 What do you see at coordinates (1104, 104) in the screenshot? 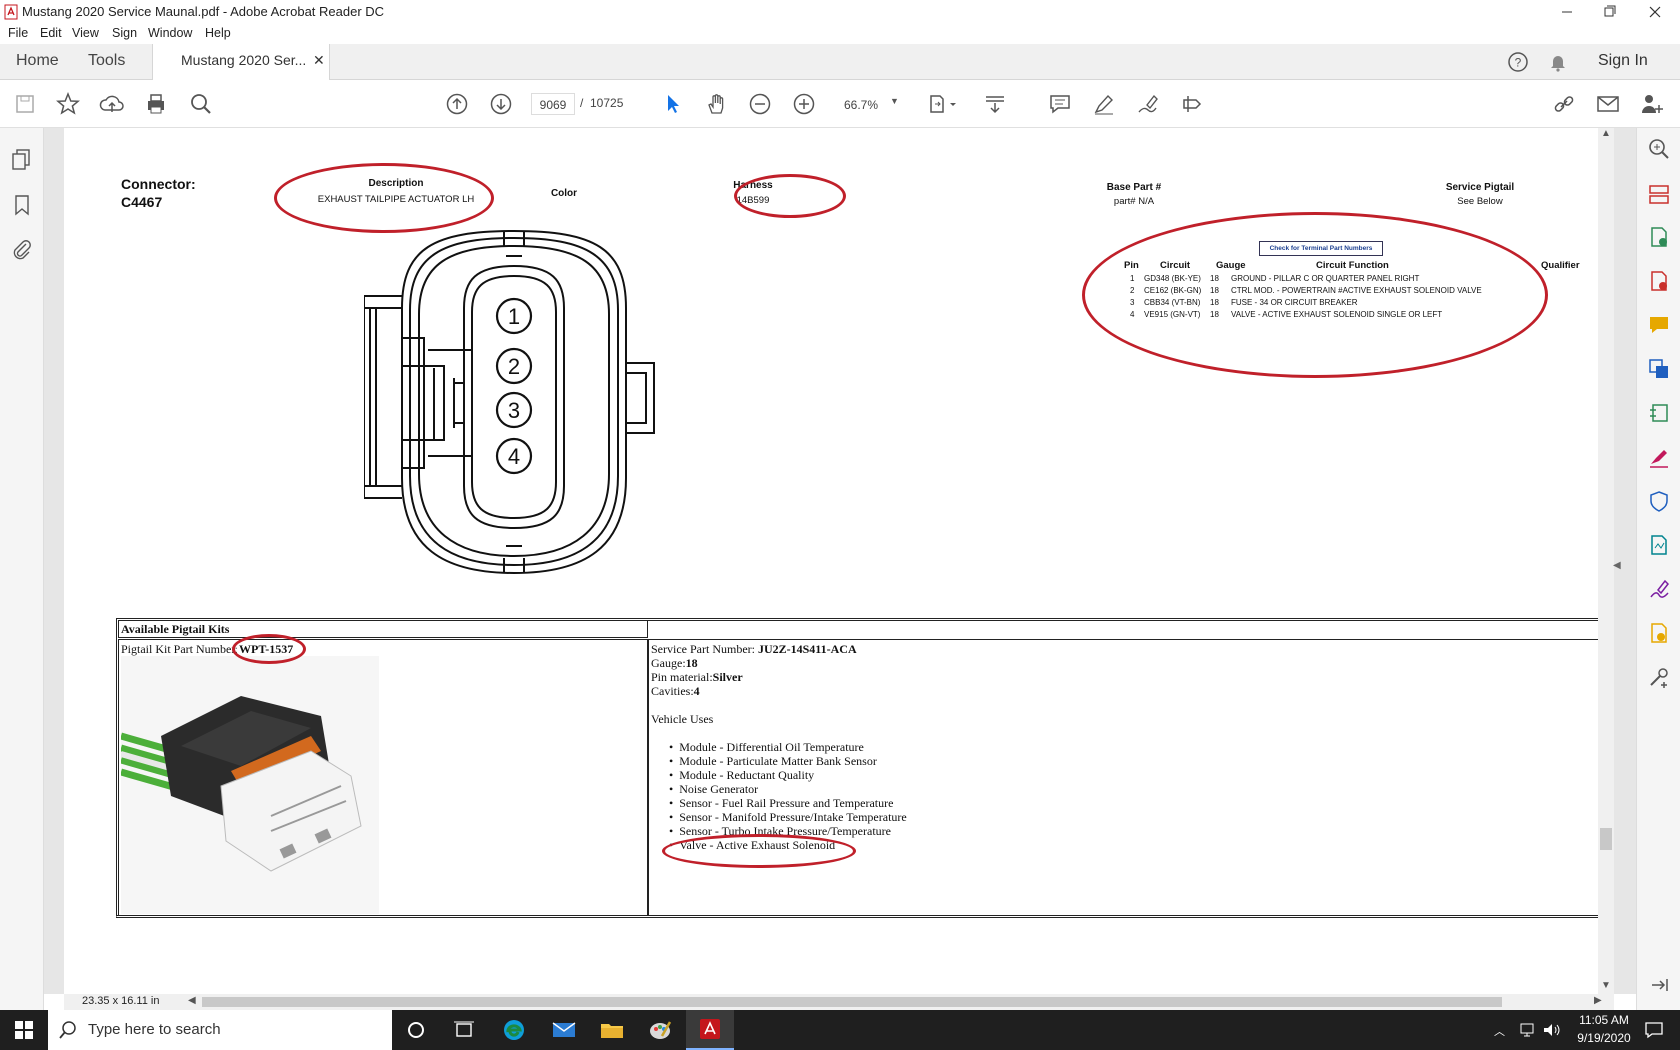
I see `highlight-icon` at bounding box center [1104, 104].